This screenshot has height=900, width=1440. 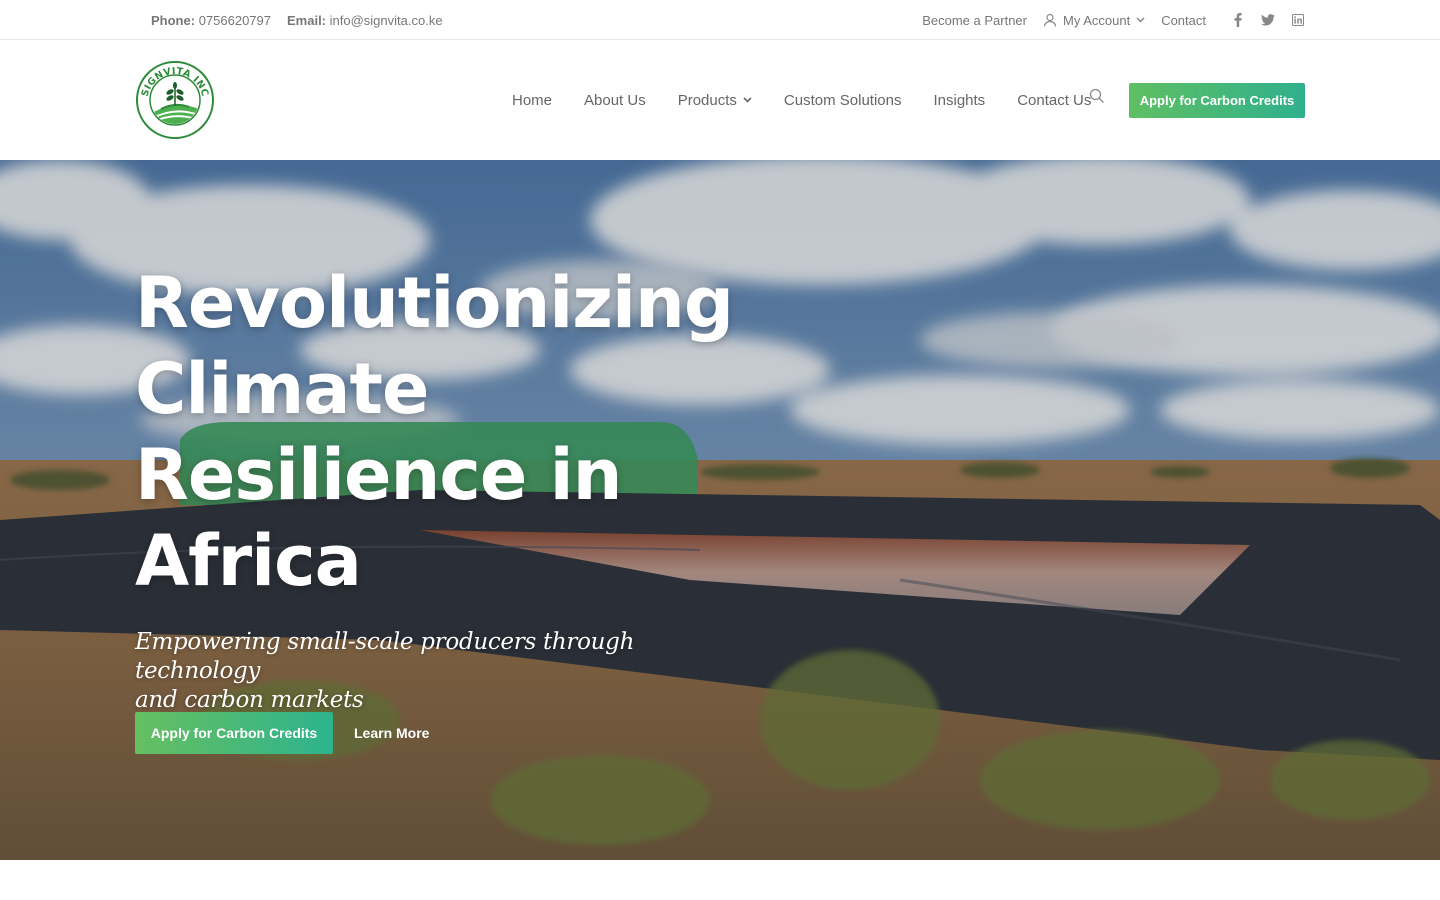 I want to click on email-label: Email:, so click(x=307, y=20).